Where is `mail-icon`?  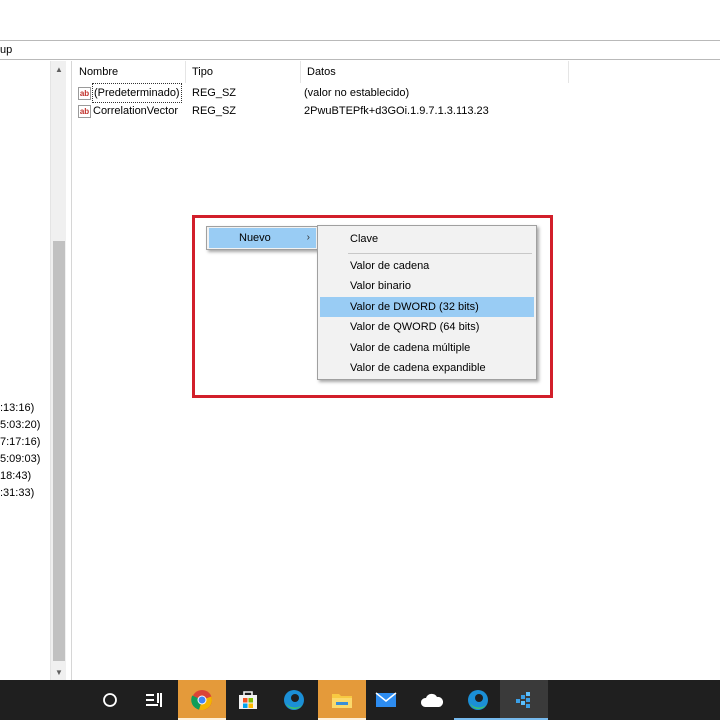 mail-icon is located at coordinates (386, 699).